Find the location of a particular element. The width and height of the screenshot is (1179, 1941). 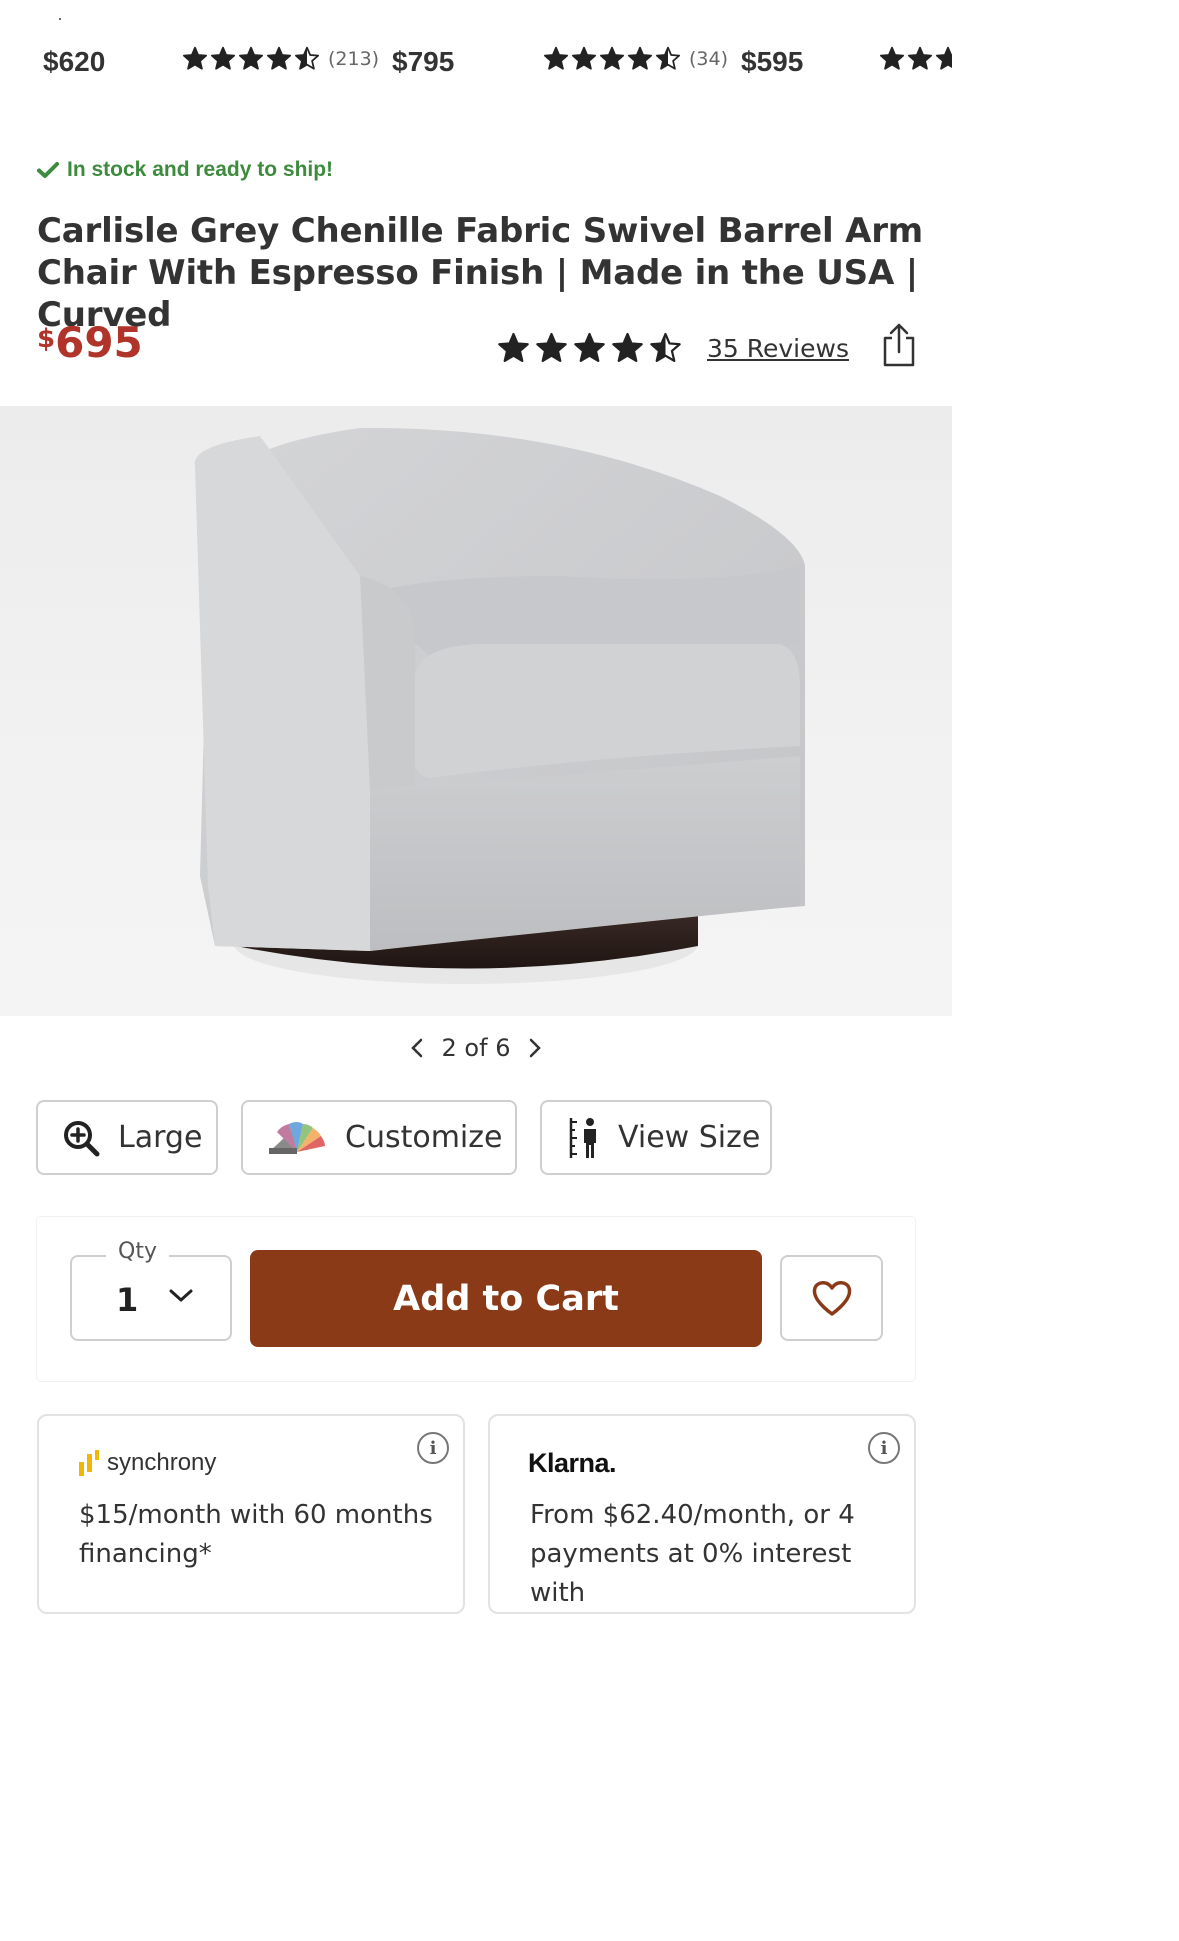

next-image-button is located at coordinates (535, 1048).